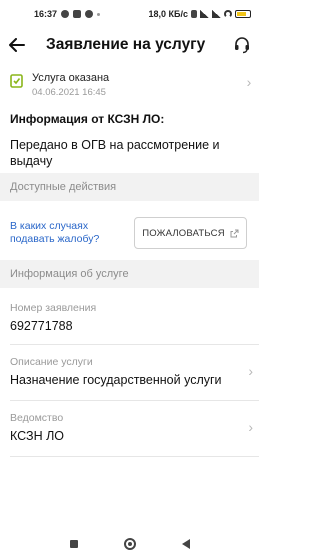 The width and height of the screenshot is (320, 560). What do you see at coordinates (46, 14) in the screenshot?
I see `status-time: 16:37` at bounding box center [46, 14].